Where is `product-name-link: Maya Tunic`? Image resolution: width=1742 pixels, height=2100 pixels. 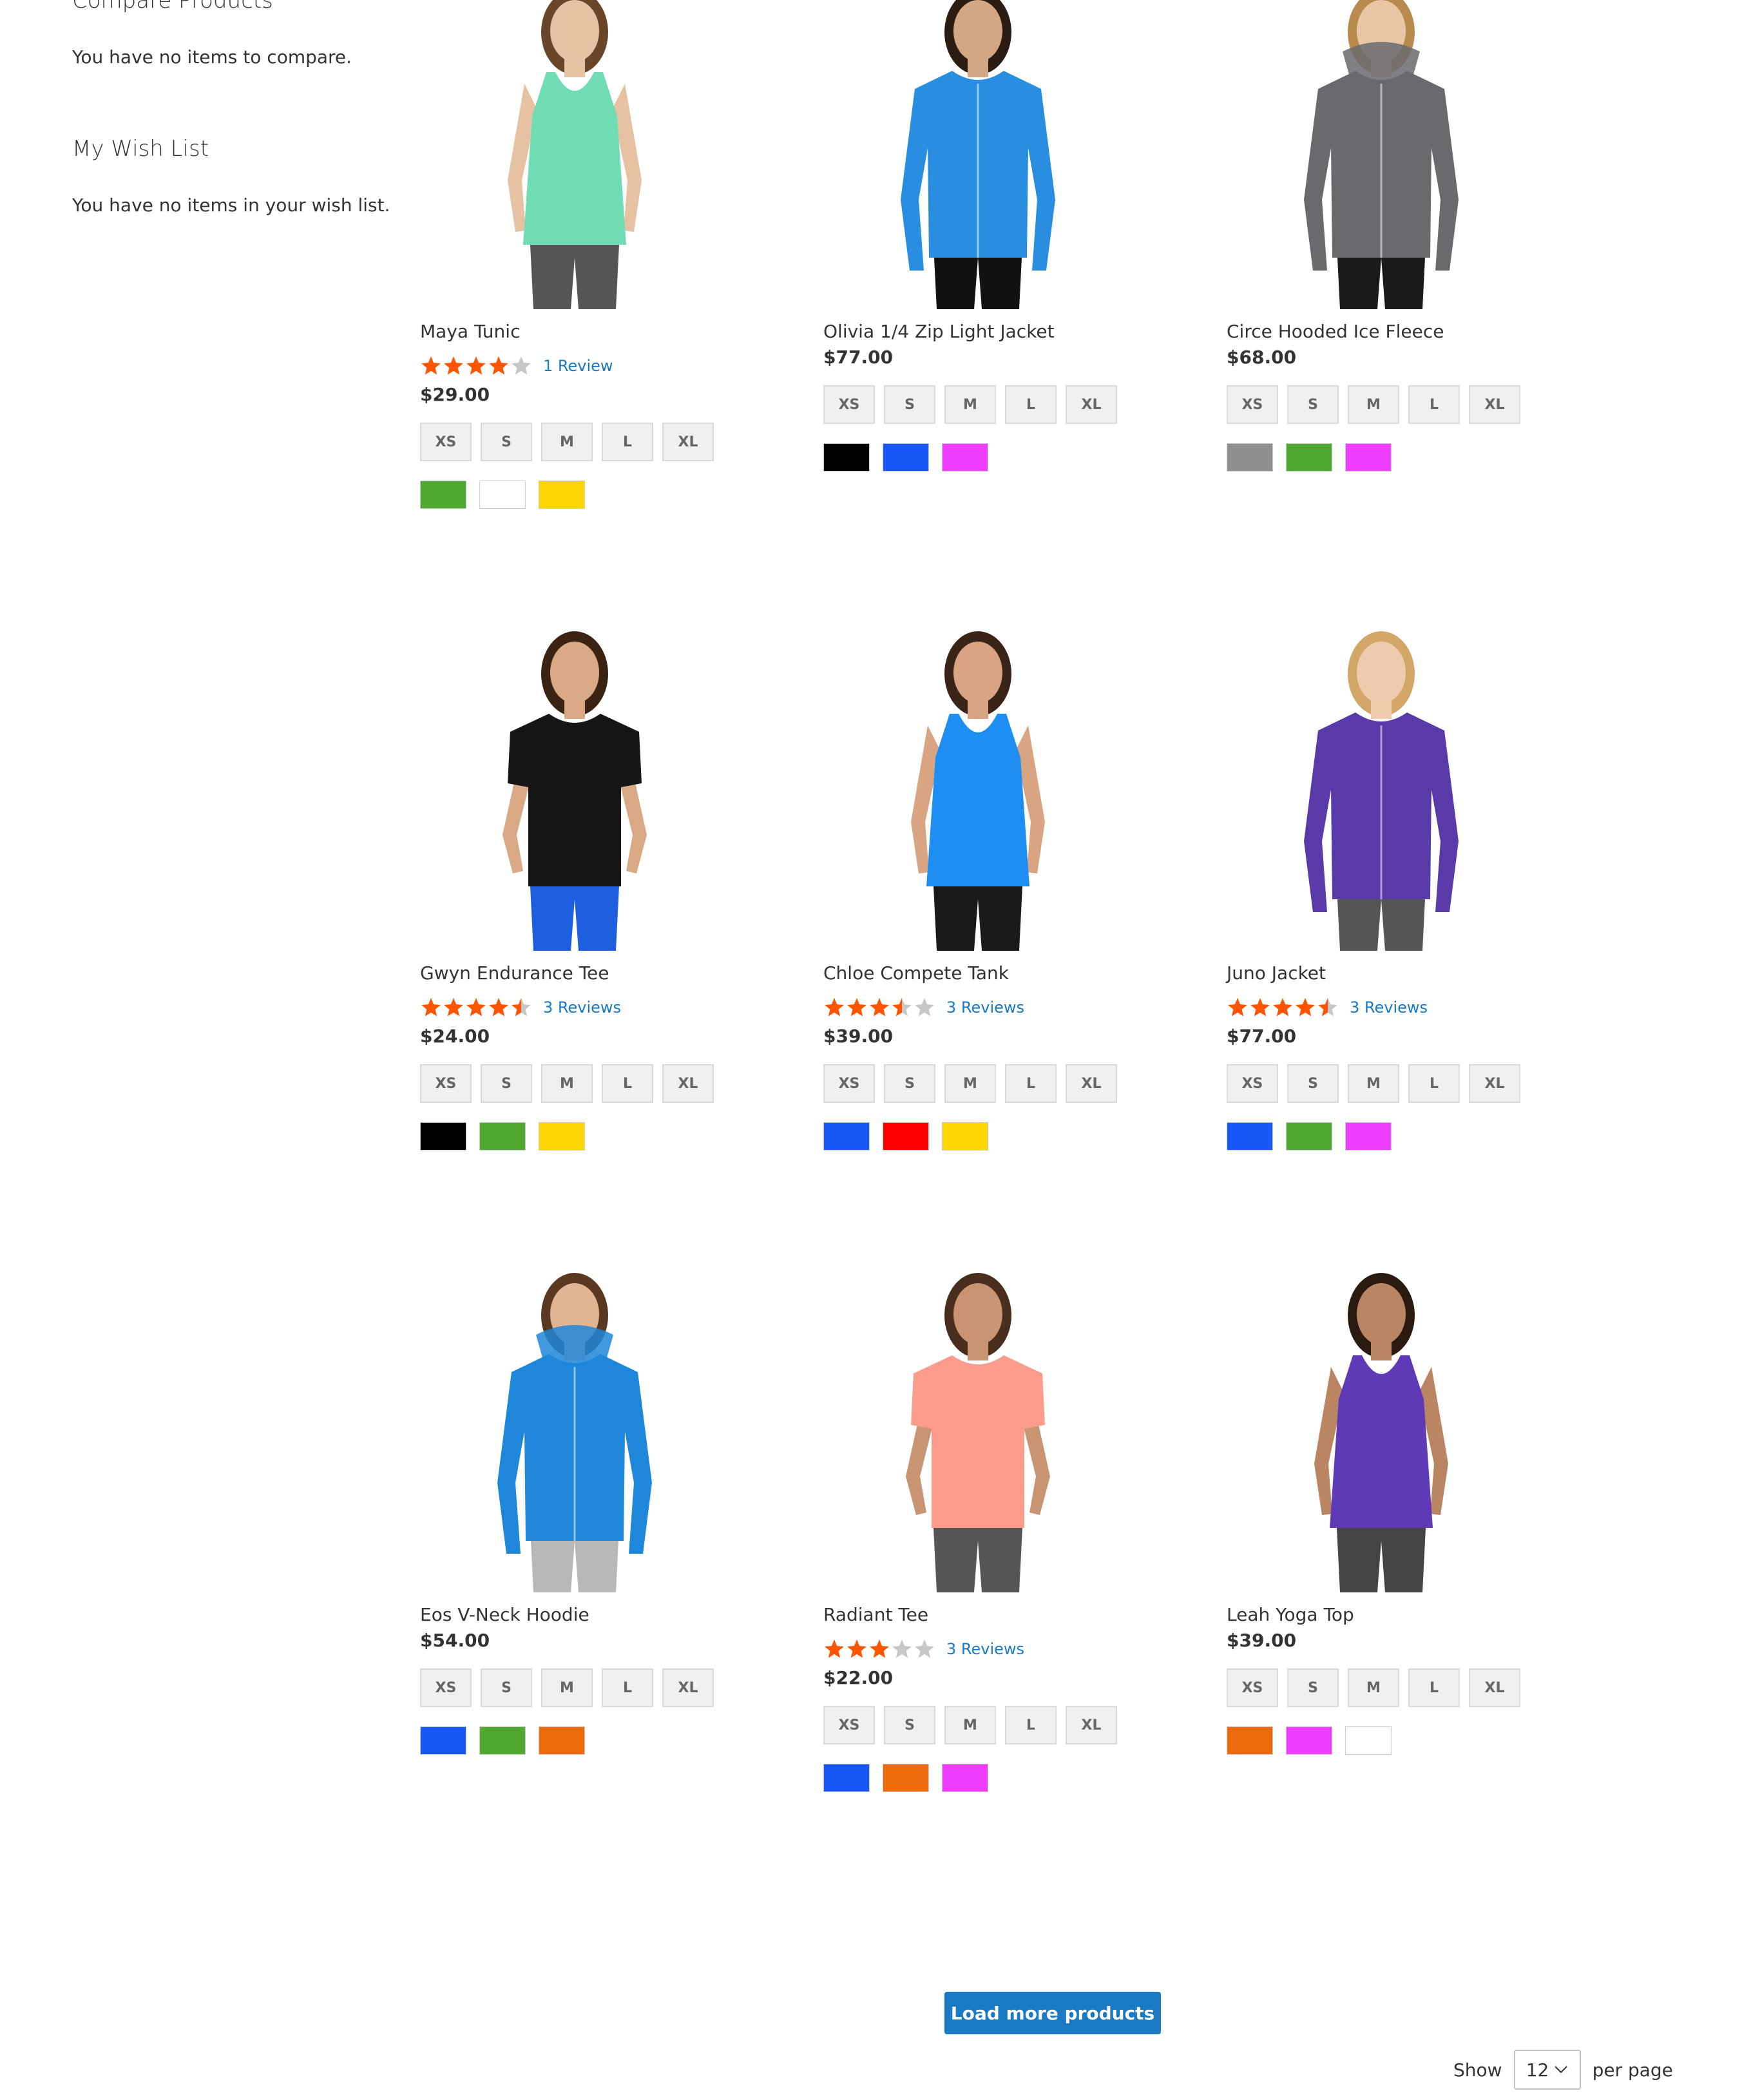 product-name-link: Maya Tunic is located at coordinates (470, 331).